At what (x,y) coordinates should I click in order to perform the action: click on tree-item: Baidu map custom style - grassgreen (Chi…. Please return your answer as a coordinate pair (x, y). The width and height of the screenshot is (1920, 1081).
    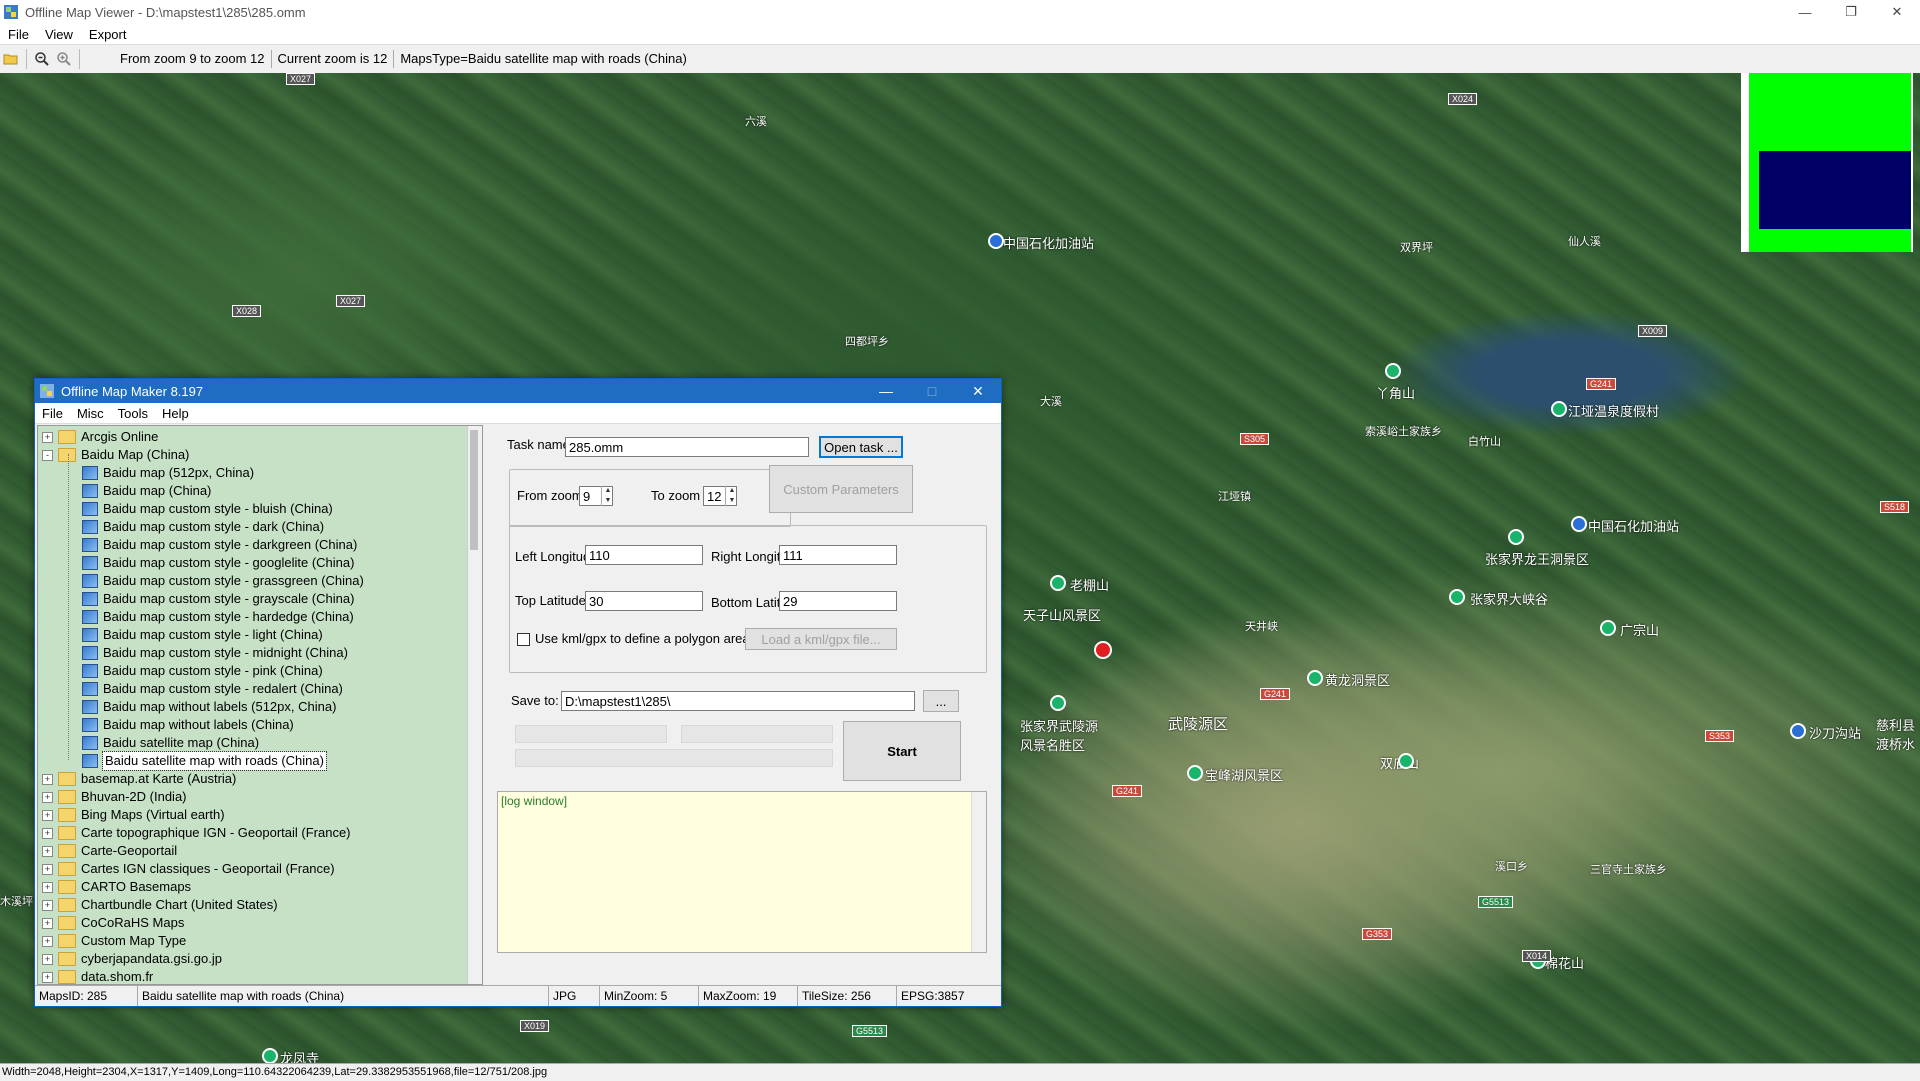
    Looking at the image, I should click on (223, 581).